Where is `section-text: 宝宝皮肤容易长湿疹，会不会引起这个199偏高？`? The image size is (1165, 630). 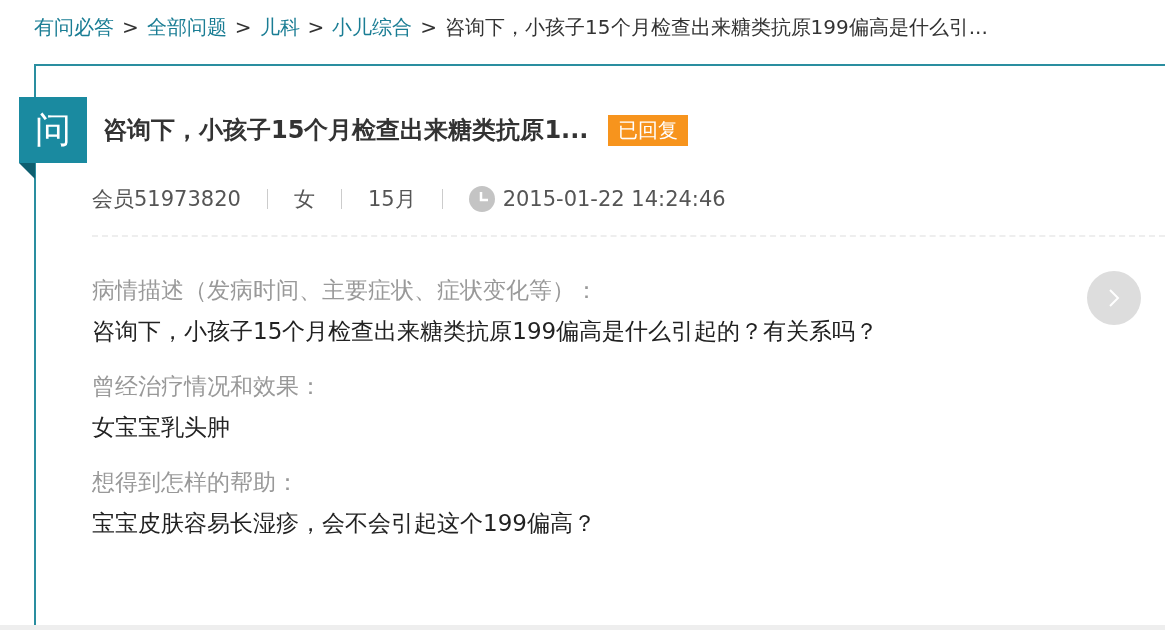 section-text: 宝宝皮肤容易长湿疹，会不会引起这个199偏高？ is located at coordinates (344, 523).